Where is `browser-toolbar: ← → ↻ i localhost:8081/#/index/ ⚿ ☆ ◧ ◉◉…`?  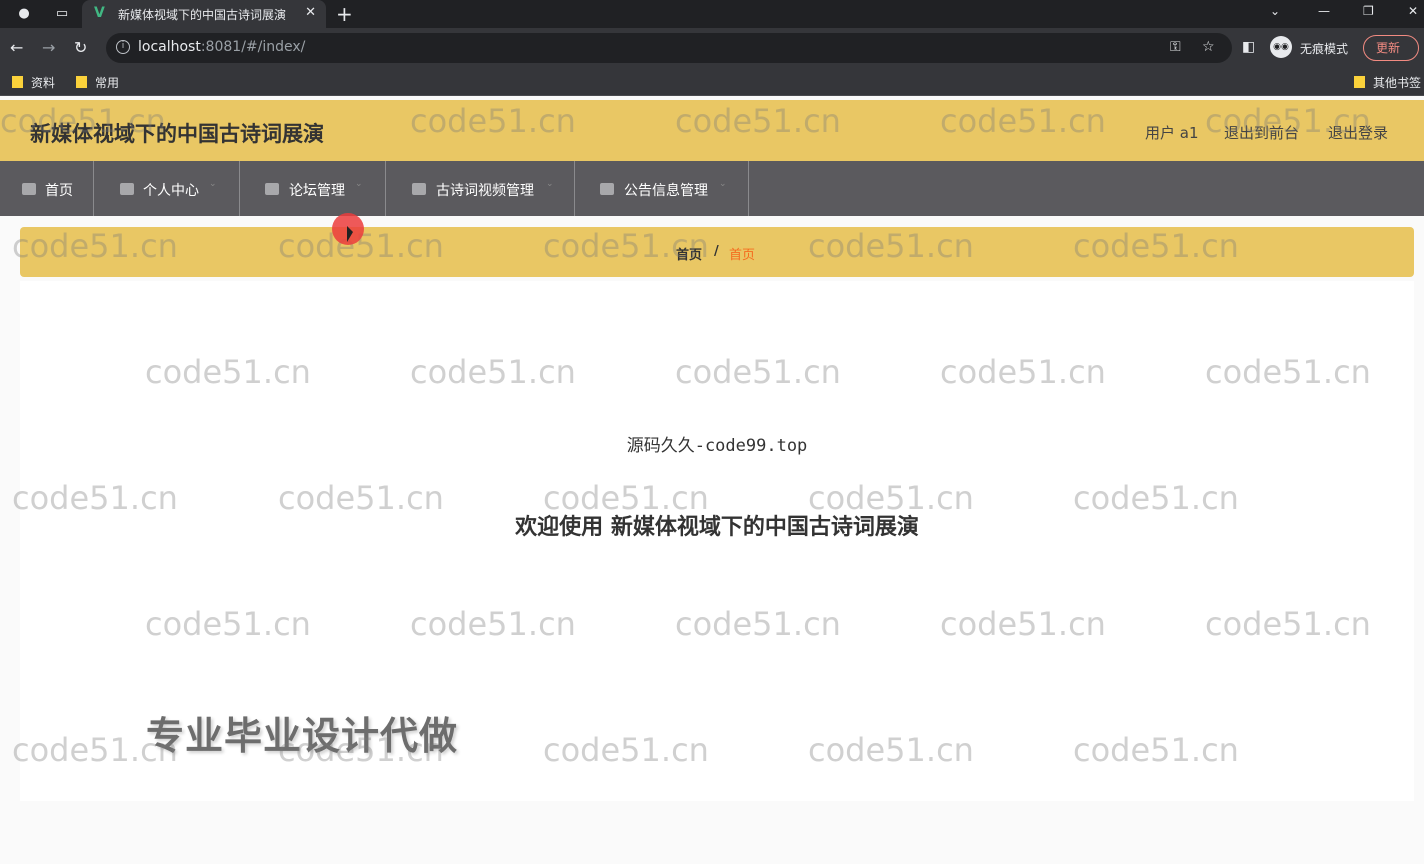
browser-toolbar: ← → ↻ i localhost:8081/#/index/ ⚿ ☆ ◧ ◉◉… is located at coordinates (712, 48).